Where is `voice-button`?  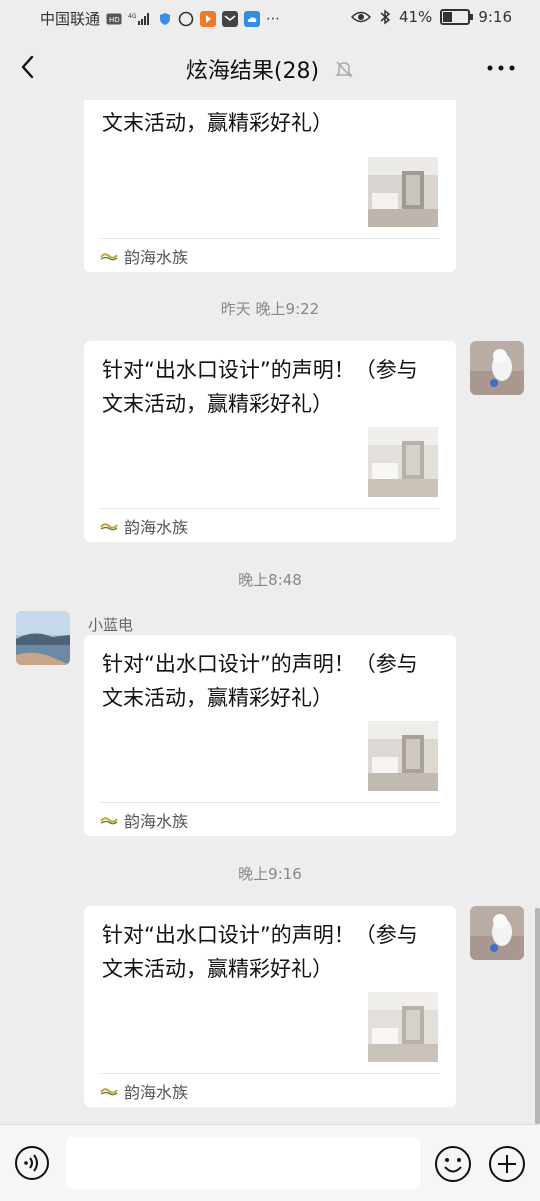
voice-button is located at coordinates (32, 1163).